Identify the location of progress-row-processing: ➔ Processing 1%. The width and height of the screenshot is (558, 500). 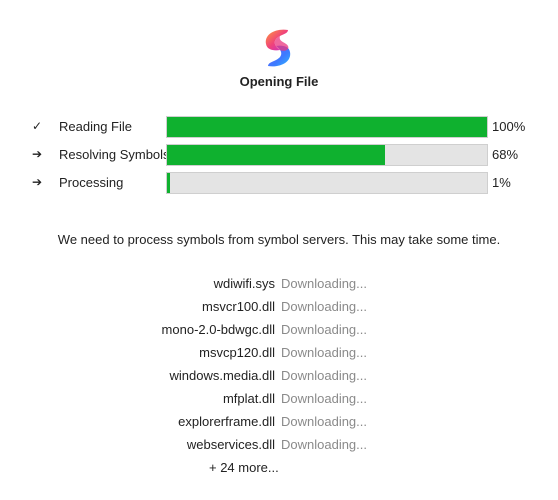
(279, 183).